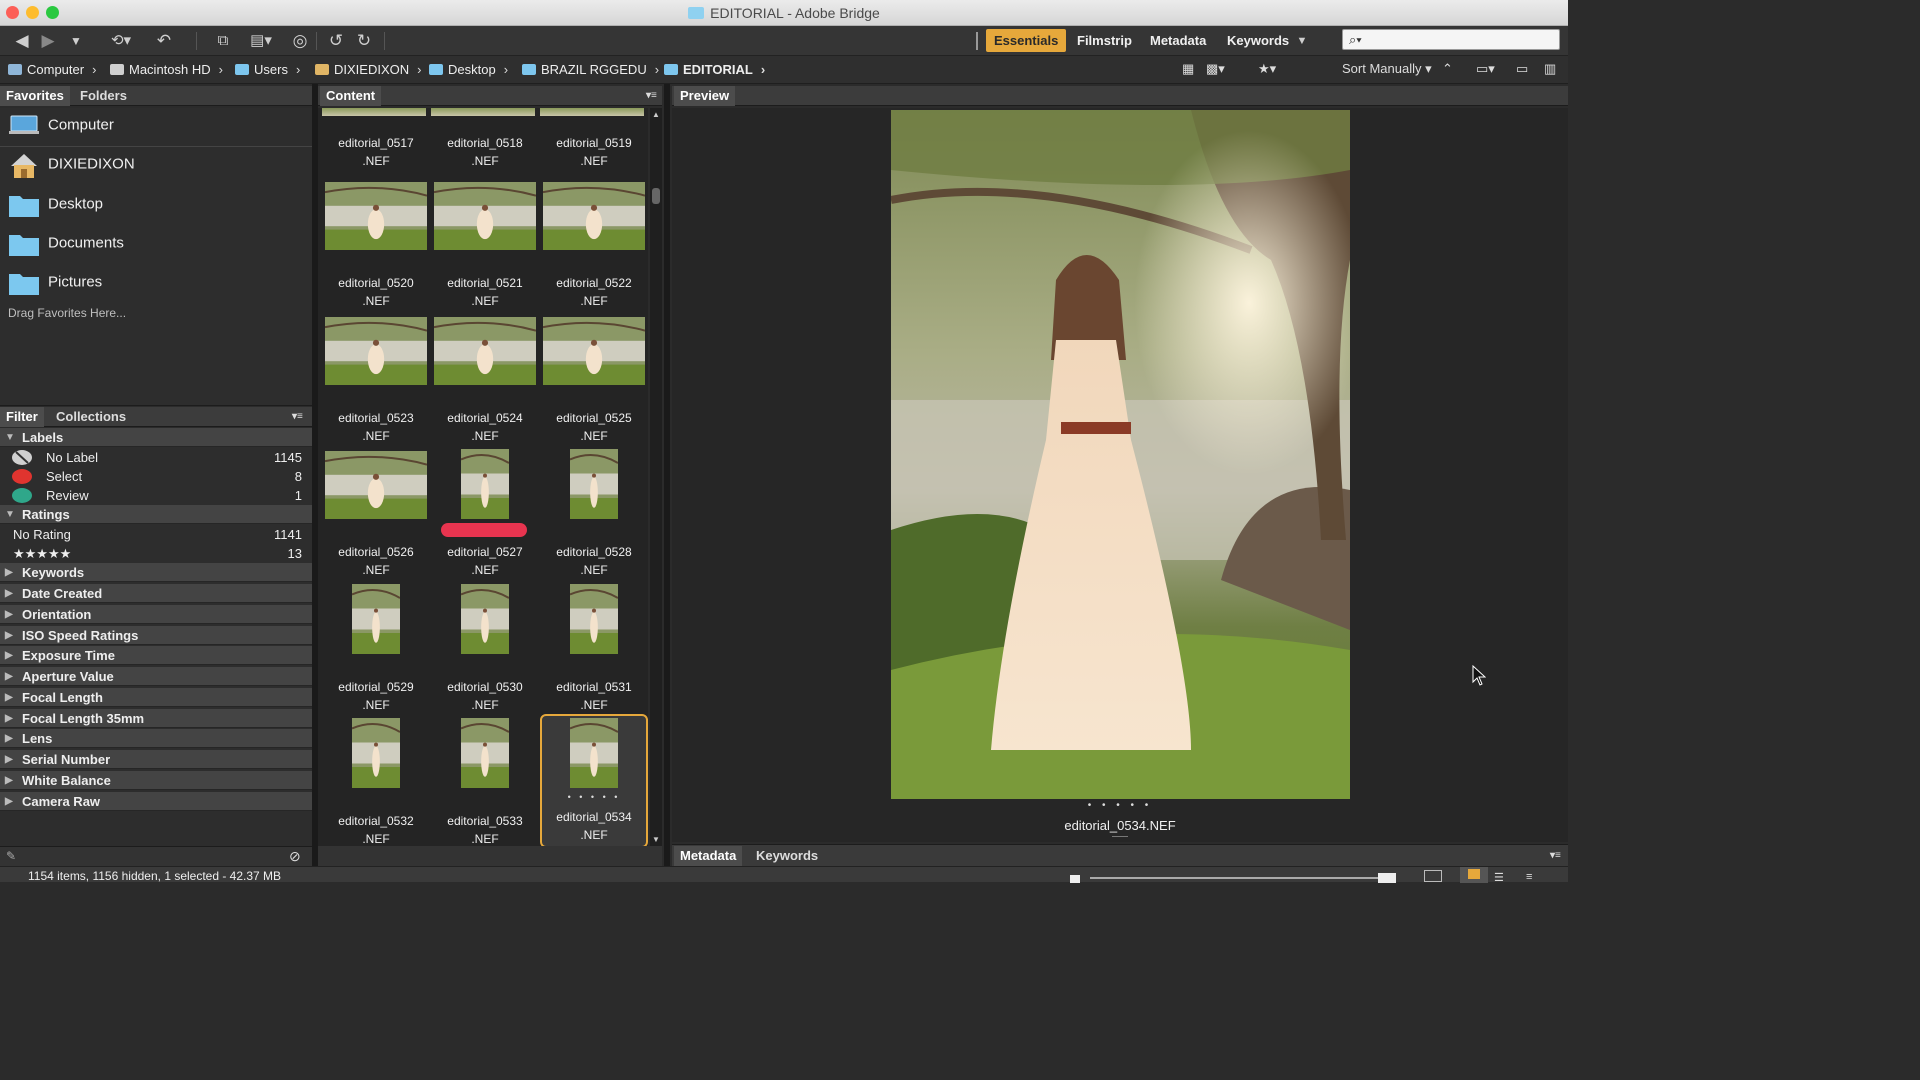 This screenshot has width=1920, height=1080. What do you see at coordinates (55, 207) in the screenshot?
I see `favorite-desktop: Desktop` at bounding box center [55, 207].